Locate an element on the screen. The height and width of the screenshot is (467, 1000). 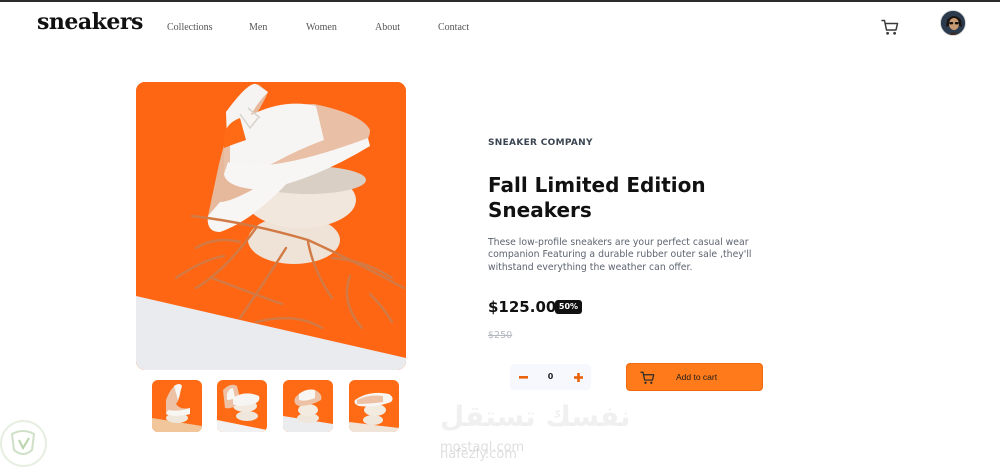
quantity-value: 0 is located at coordinates (550, 376).